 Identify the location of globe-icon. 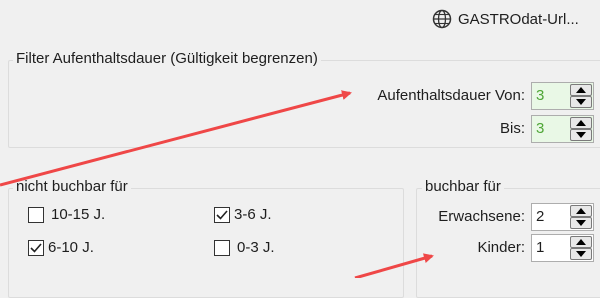
(442, 19).